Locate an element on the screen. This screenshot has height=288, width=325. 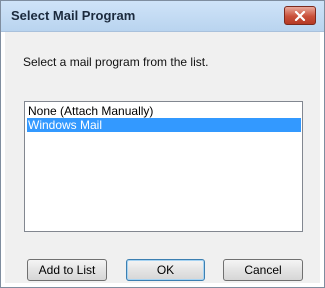
list-item-windows-mail: Windows Mail is located at coordinates (164, 125).